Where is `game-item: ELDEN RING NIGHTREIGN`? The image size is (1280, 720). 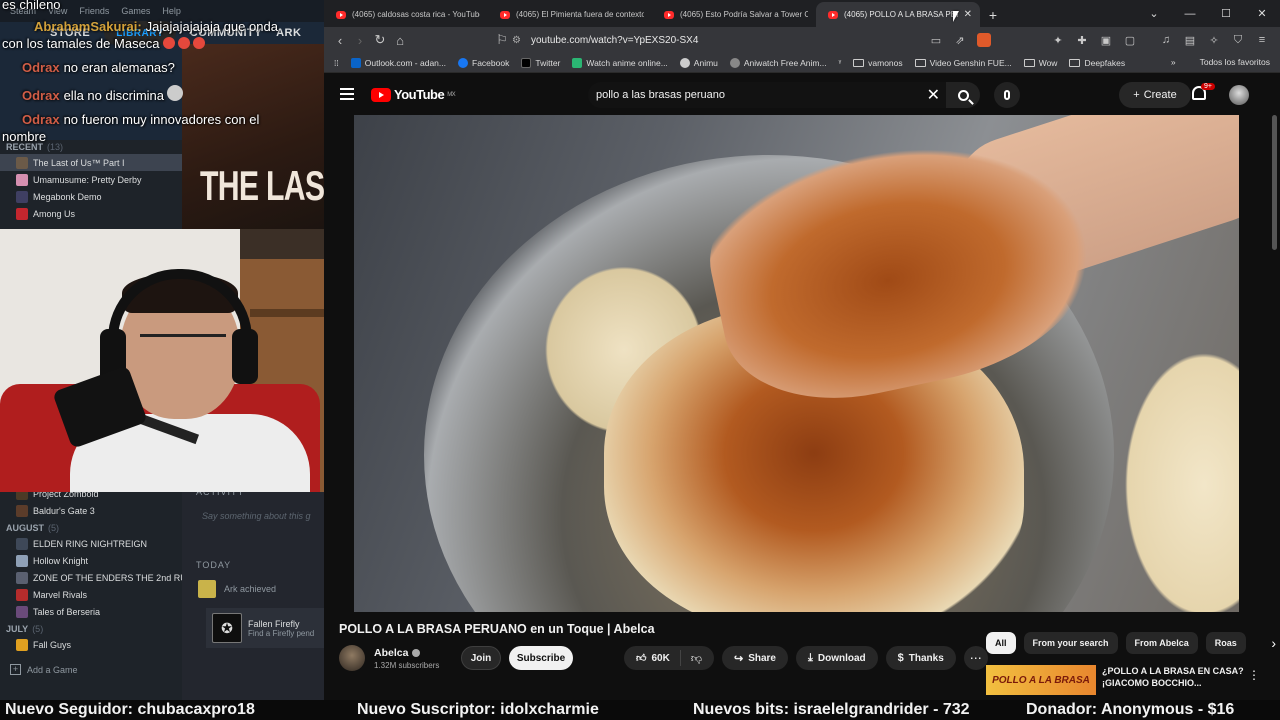
game-item: ELDEN RING NIGHTREIGN is located at coordinates (91, 543).